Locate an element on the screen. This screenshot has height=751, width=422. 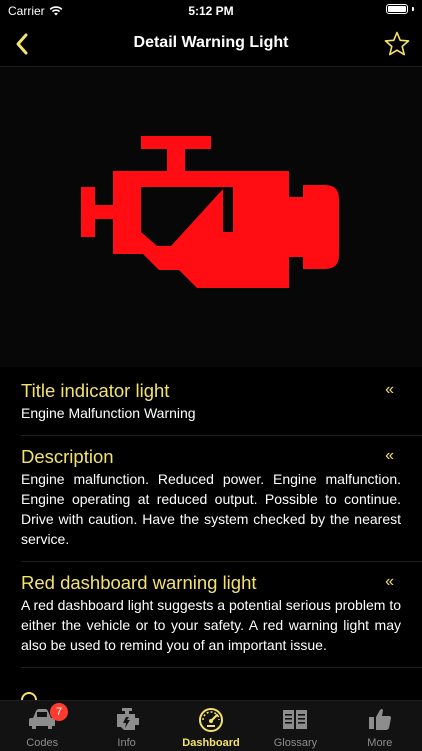
codes-badge: 7 is located at coordinates (59, 712).